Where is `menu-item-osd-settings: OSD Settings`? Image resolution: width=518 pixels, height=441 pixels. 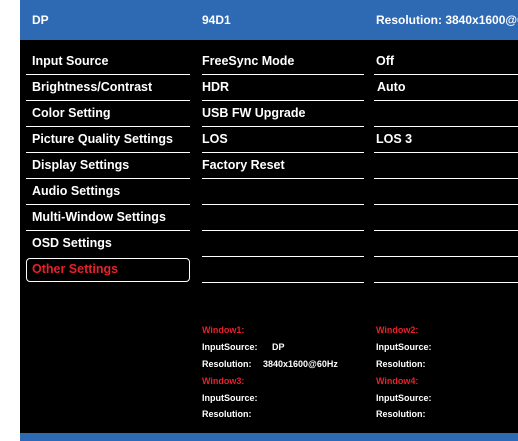
menu-item-osd-settings: OSD Settings is located at coordinates (108, 243).